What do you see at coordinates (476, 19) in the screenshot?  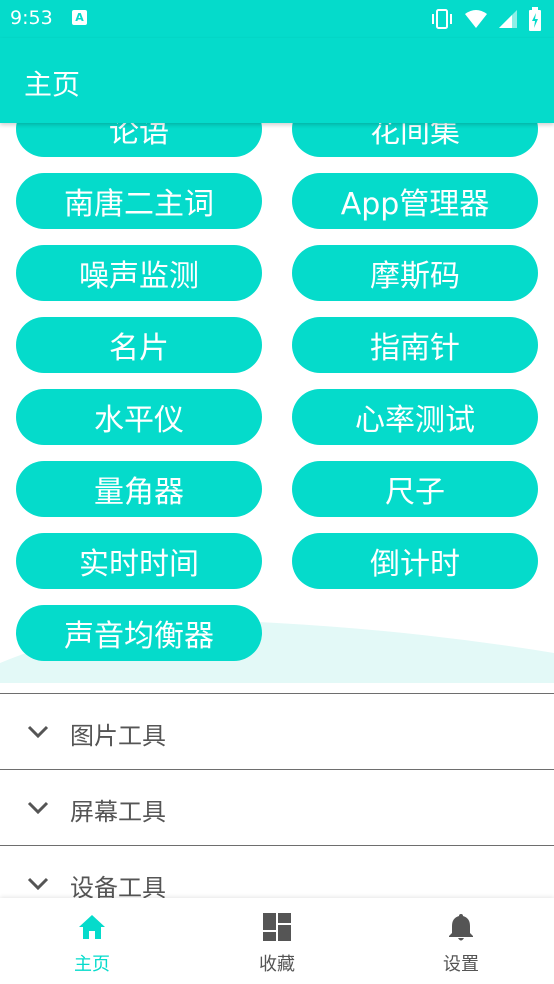 I see `wifi-icon` at bounding box center [476, 19].